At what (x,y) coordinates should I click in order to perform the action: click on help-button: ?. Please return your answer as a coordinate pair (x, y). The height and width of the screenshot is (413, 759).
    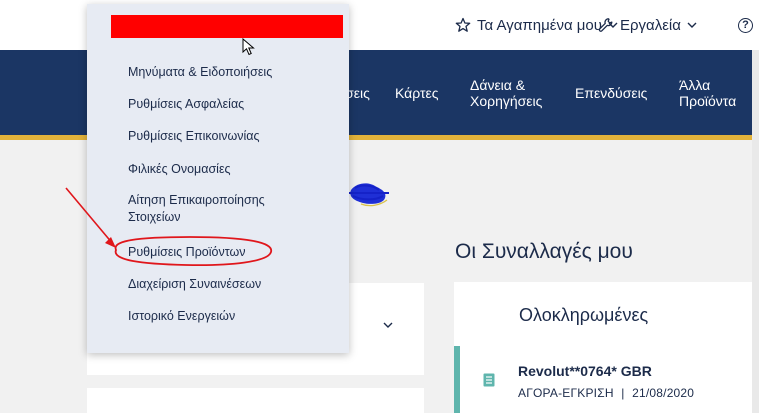
    Looking at the image, I should click on (745, 25).